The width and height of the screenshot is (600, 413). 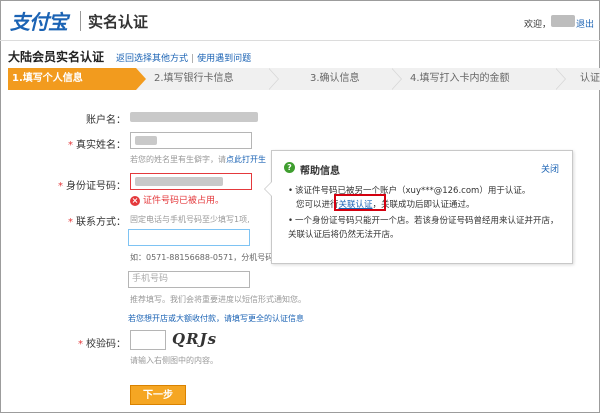 What do you see at coordinates (106, 344) in the screenshot?
I see `captcha-label-text: 校验码：` at bounding box center [106, 344].